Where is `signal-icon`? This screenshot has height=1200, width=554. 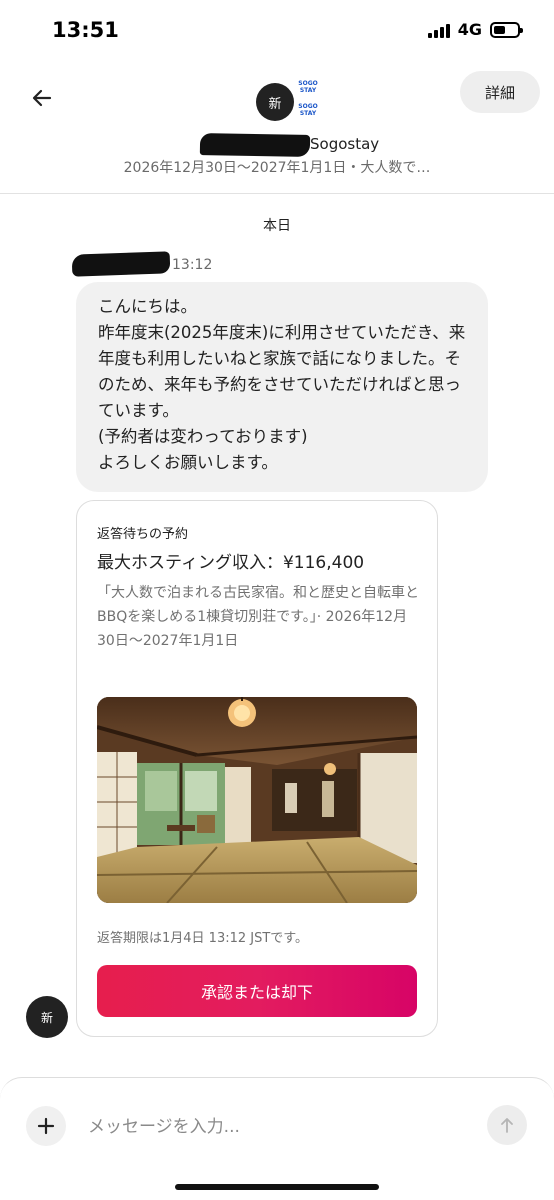 signal-icon is located at coordinates (438, 30).